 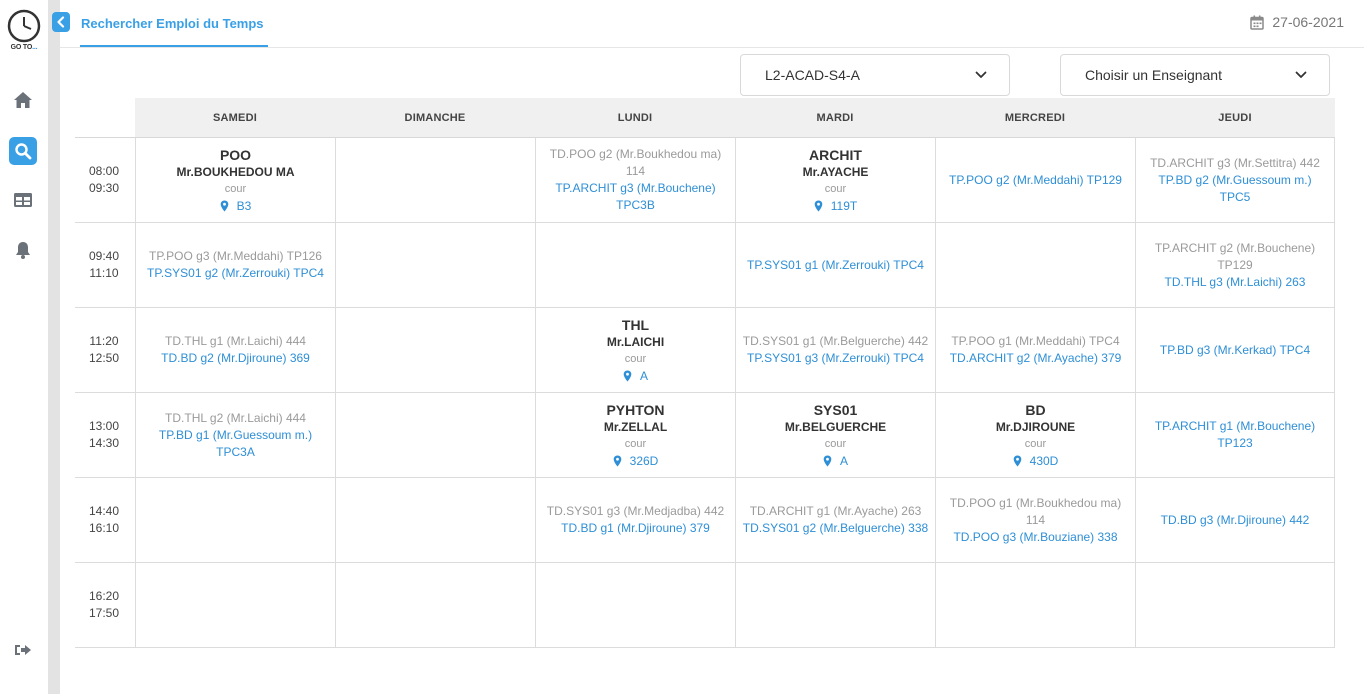 I want to click on chevron-left-icon, so click(x=61, y=22).